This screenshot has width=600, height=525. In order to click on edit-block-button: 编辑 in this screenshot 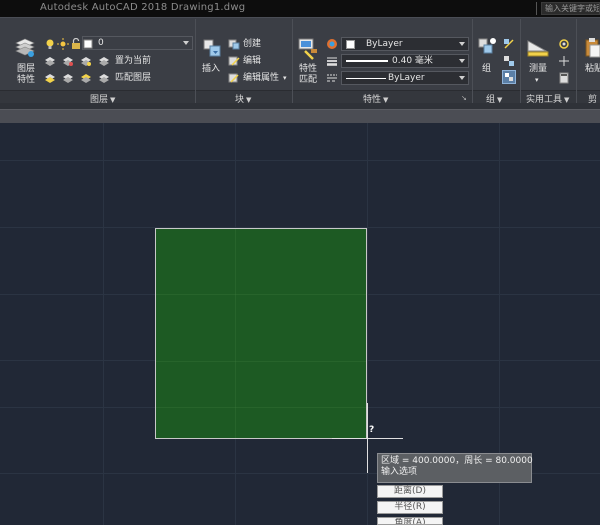, I will do `click(252, 61)`.